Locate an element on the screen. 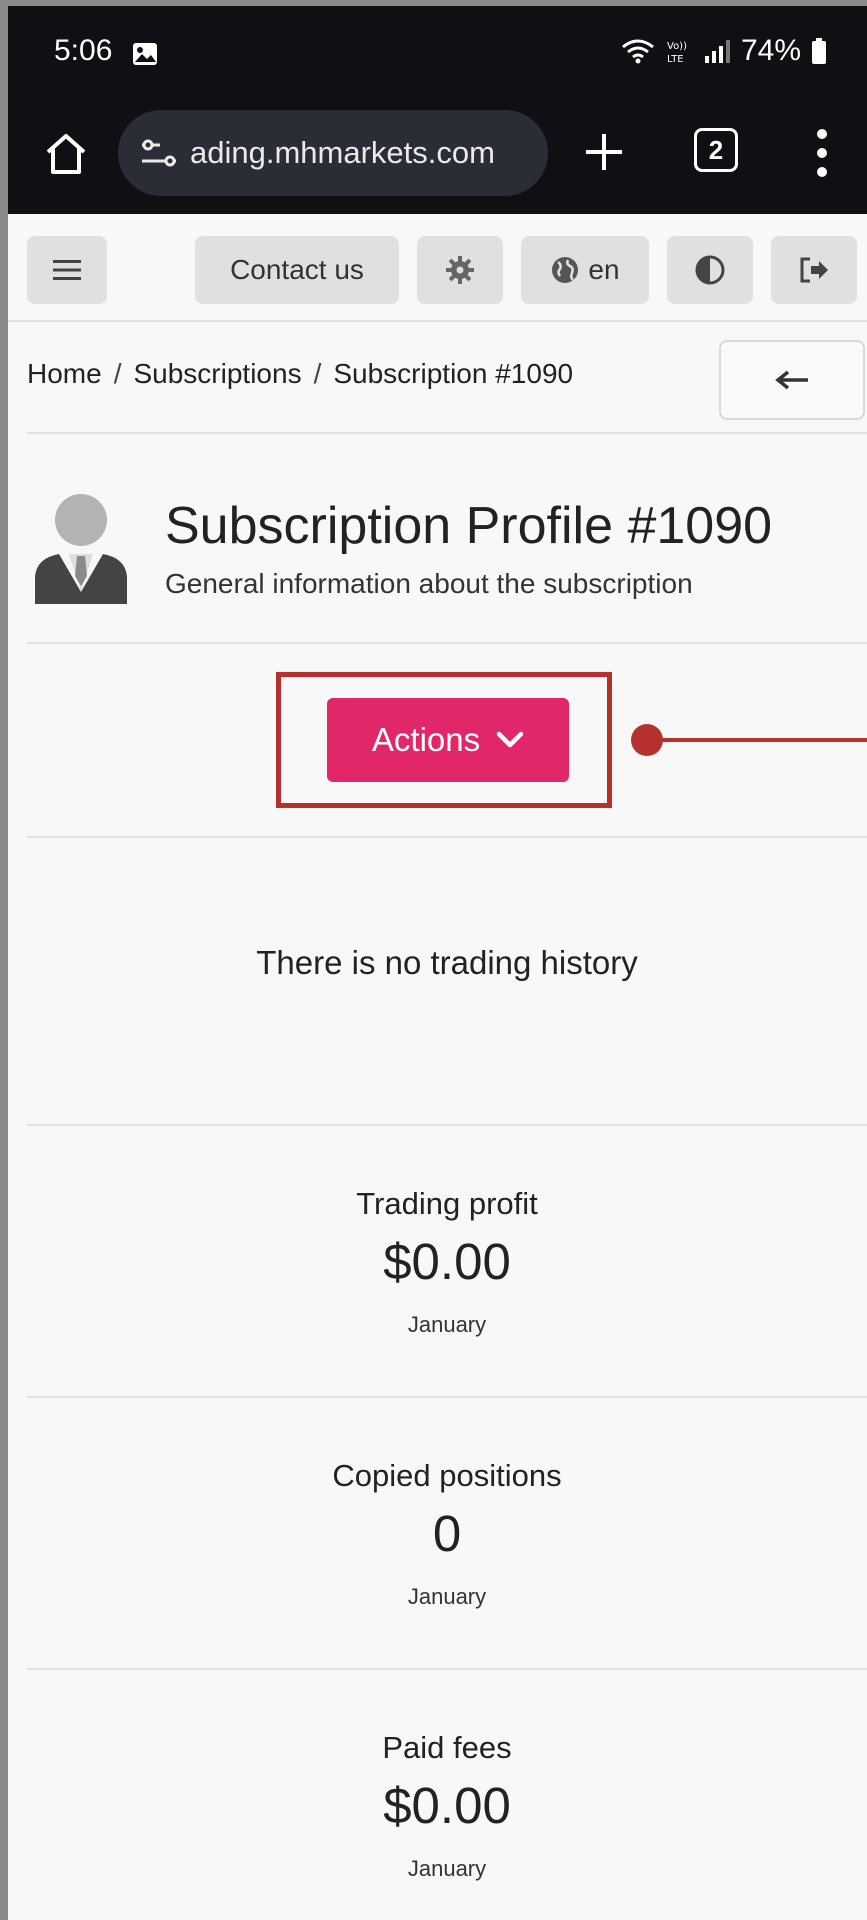 This screenshot has width=867, height=1920. status-bar: 5:06 Vo)) LTE 74% is located at coordinates (437, 54).